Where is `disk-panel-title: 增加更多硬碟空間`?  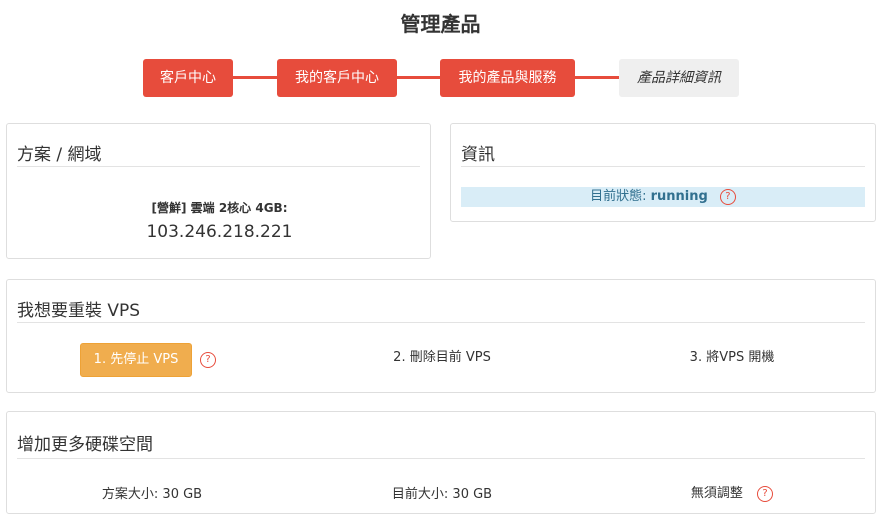
disk-panel-title: 增加更多硬碟空間 is located at coordinates (85, 445).